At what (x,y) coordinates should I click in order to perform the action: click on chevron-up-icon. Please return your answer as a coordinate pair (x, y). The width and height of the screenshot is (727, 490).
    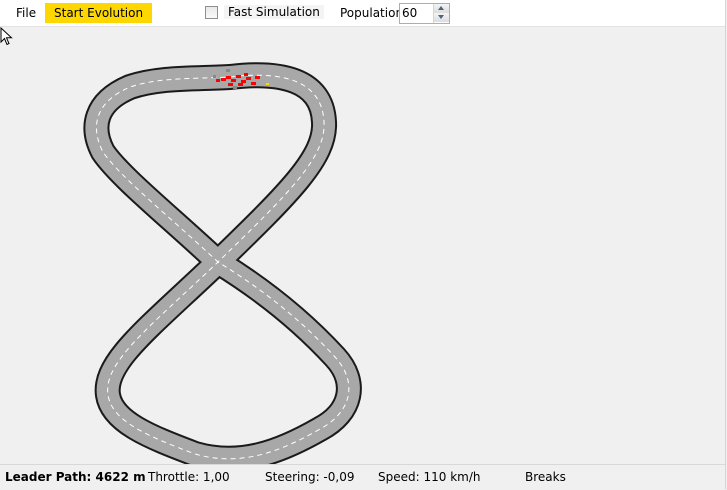
    Looking at the image, I should click on (441, 8).